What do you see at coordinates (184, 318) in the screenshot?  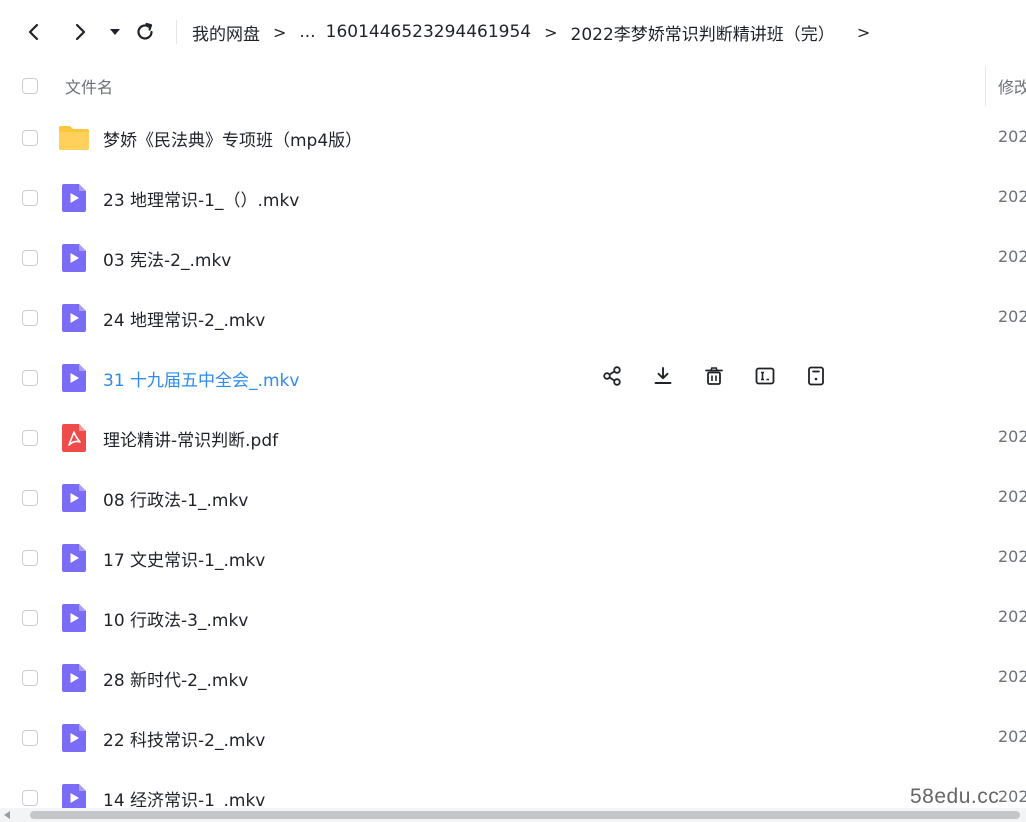 I see `file-name: 24 地理常识-2_.mkv` at bounding box center [184, 318].